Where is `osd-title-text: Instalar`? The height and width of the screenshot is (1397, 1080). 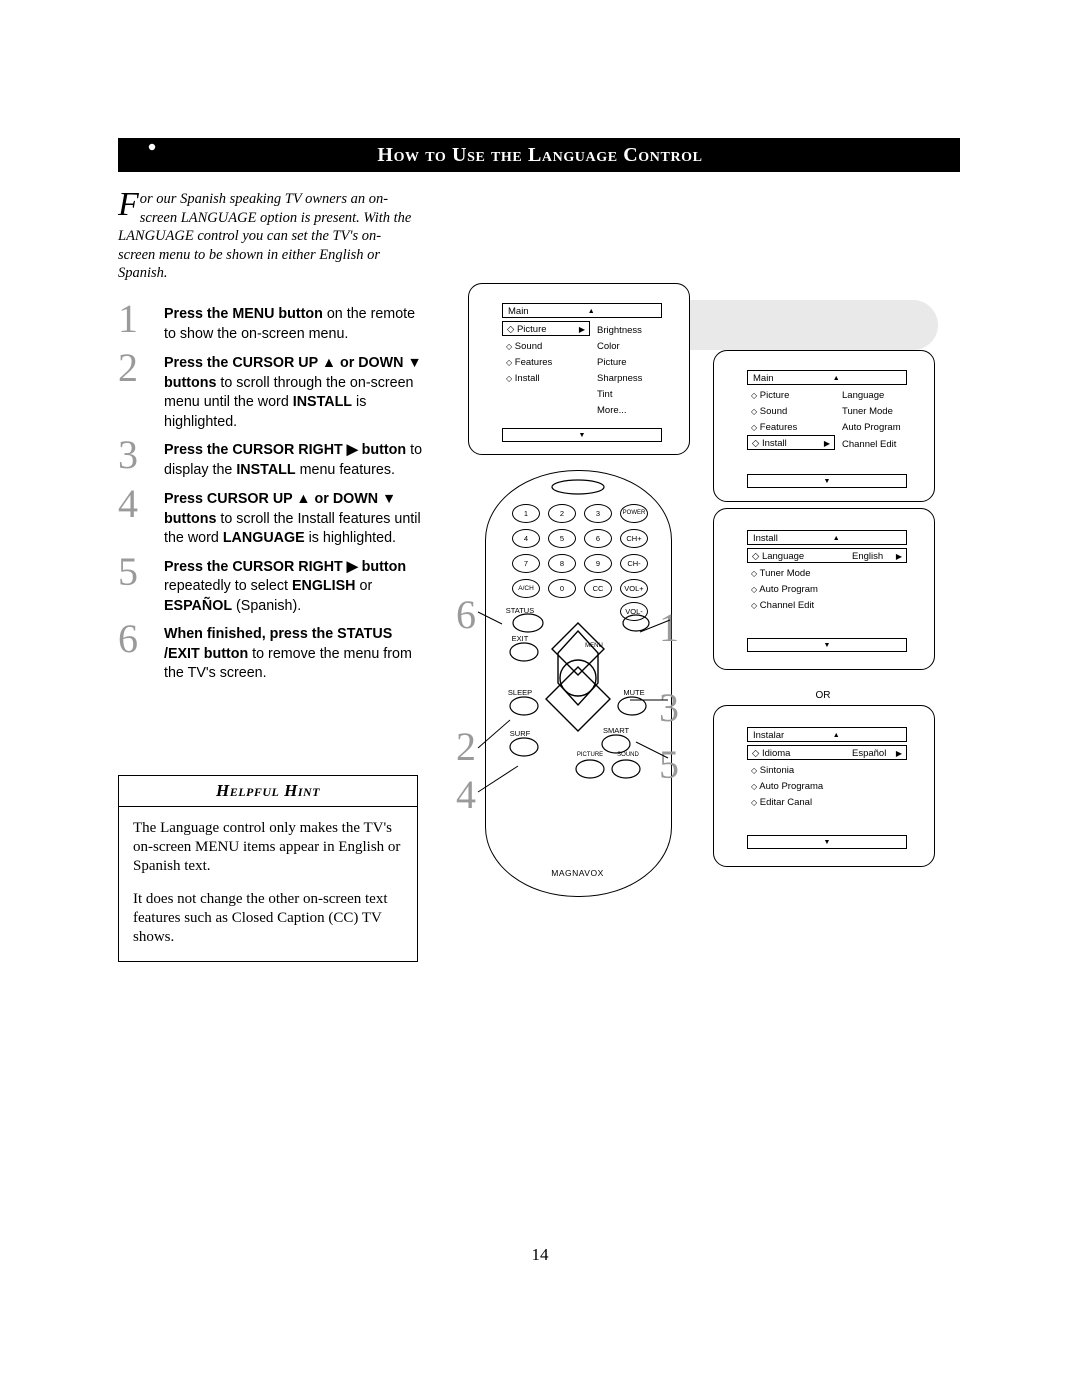
osd-title-text: Instalar is located at coordinates (769, 735).